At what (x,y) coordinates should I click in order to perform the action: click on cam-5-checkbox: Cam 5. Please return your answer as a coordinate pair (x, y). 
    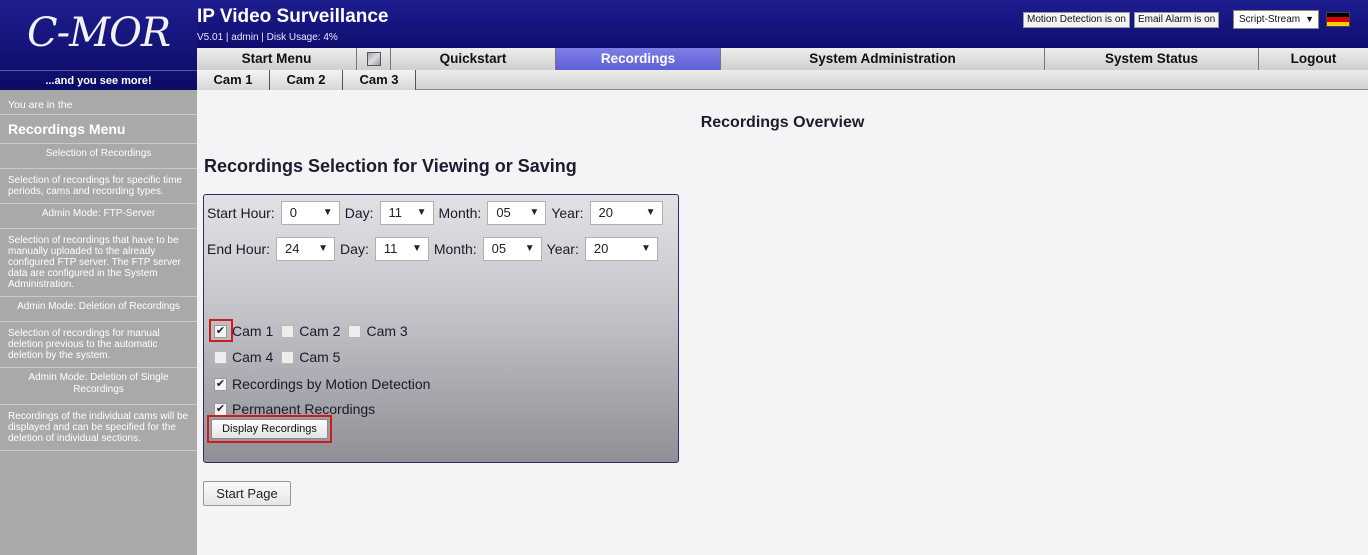
    Looking at the image, I should click on (310, 357).